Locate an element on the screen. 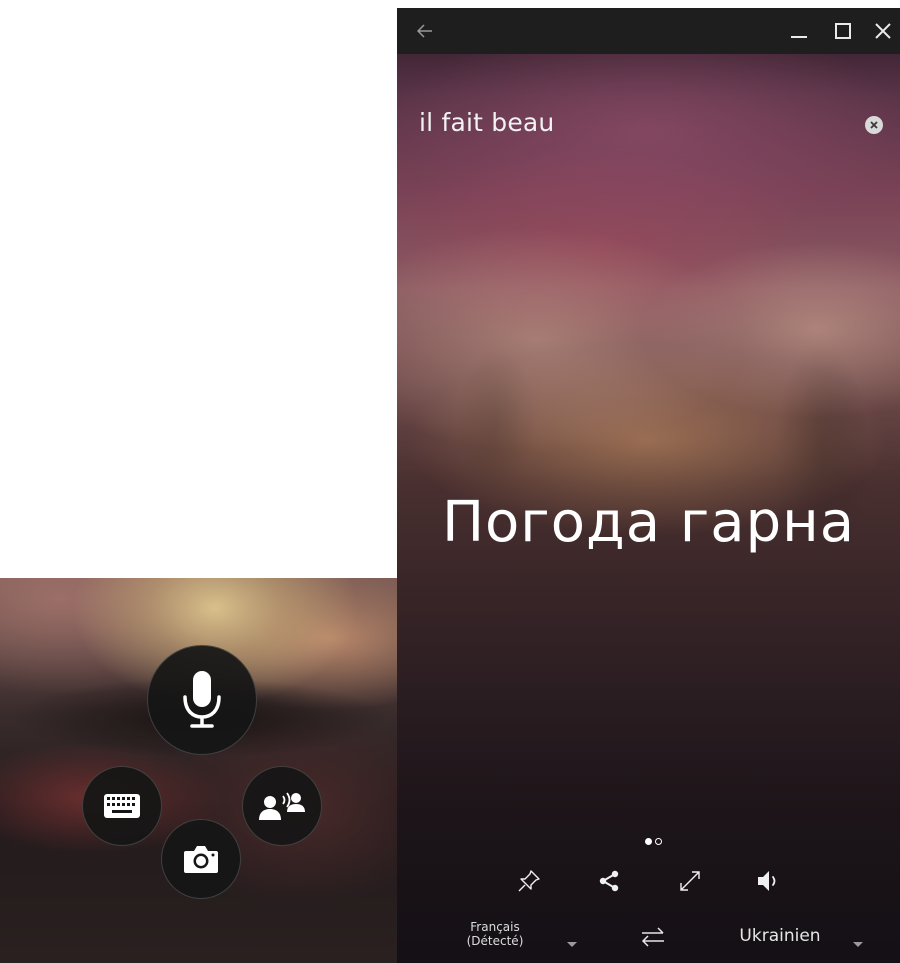 The image size is (900, 963). expand-icon is located at coordinates (690, 881).